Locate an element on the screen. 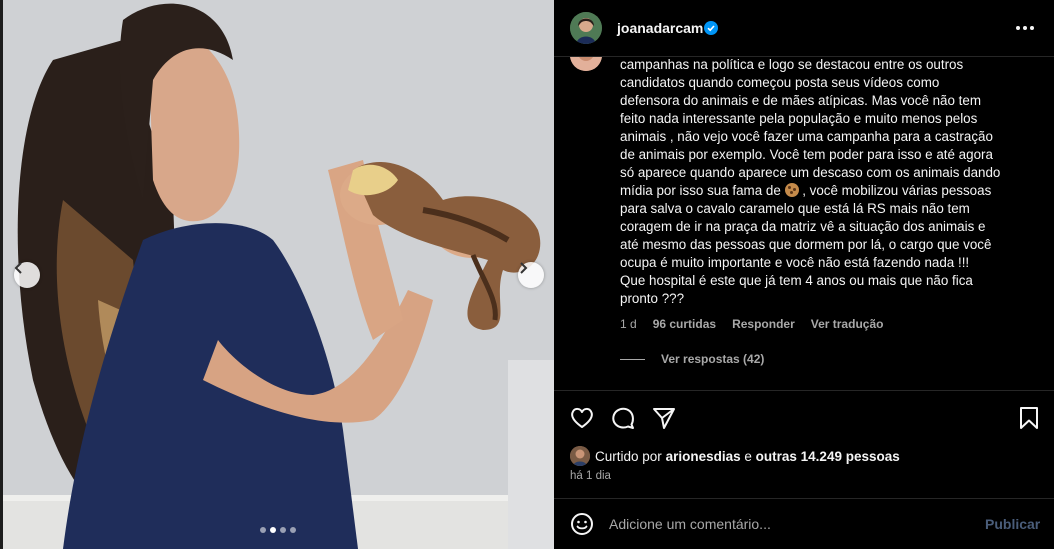 The image size is (1054, 549). emoji-picker-icon is located at coordinates (582, 524).